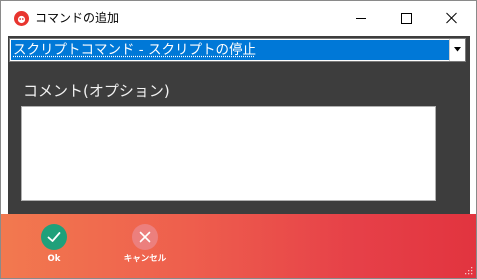  I want to click on cancel-label: キャンセル, so click(145, 259).